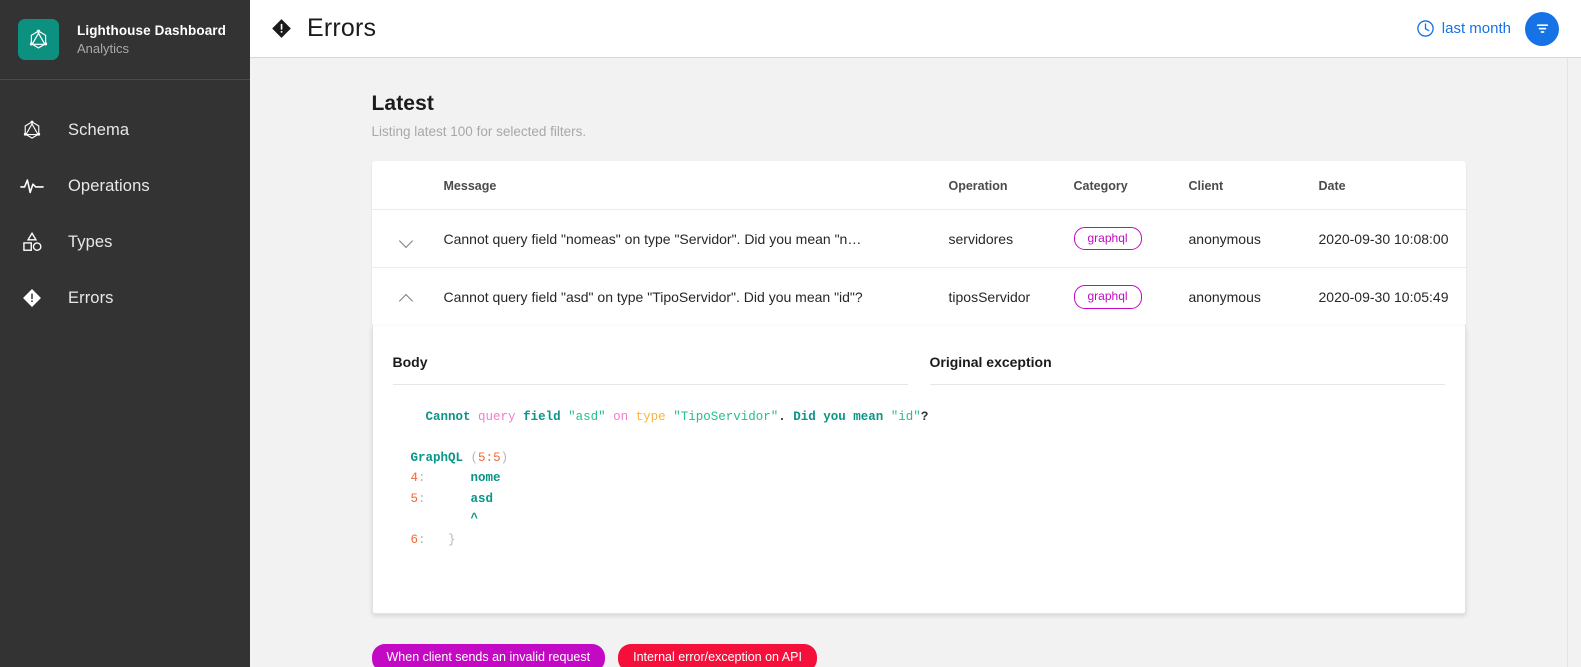 This screenshot has width=1581, height=667. What do you see at coordinates (650, 416) in the screenshot?
I see `code-token: type` at bounding box center [650, 416].